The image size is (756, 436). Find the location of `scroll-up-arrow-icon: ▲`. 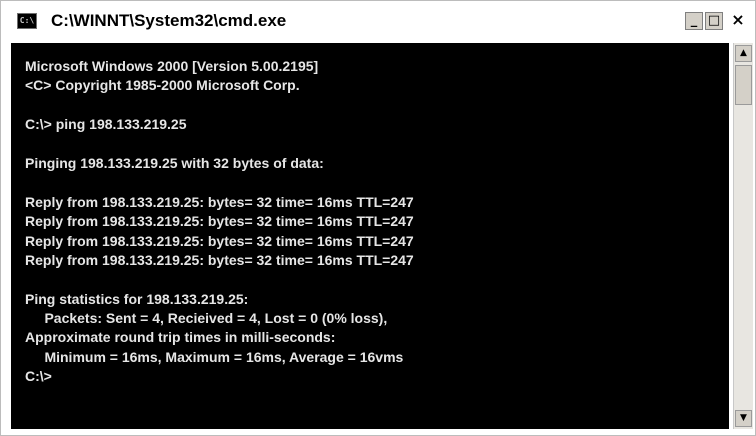

scroll-up-arrow-icon: ▲ is located at coordinates (743, 53).